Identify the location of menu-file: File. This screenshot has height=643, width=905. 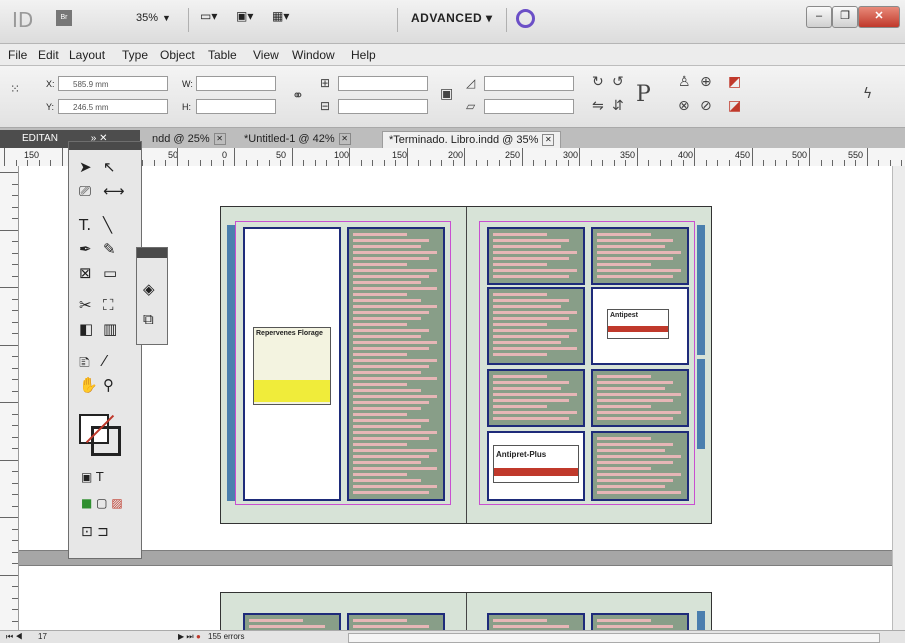
(17, 55).